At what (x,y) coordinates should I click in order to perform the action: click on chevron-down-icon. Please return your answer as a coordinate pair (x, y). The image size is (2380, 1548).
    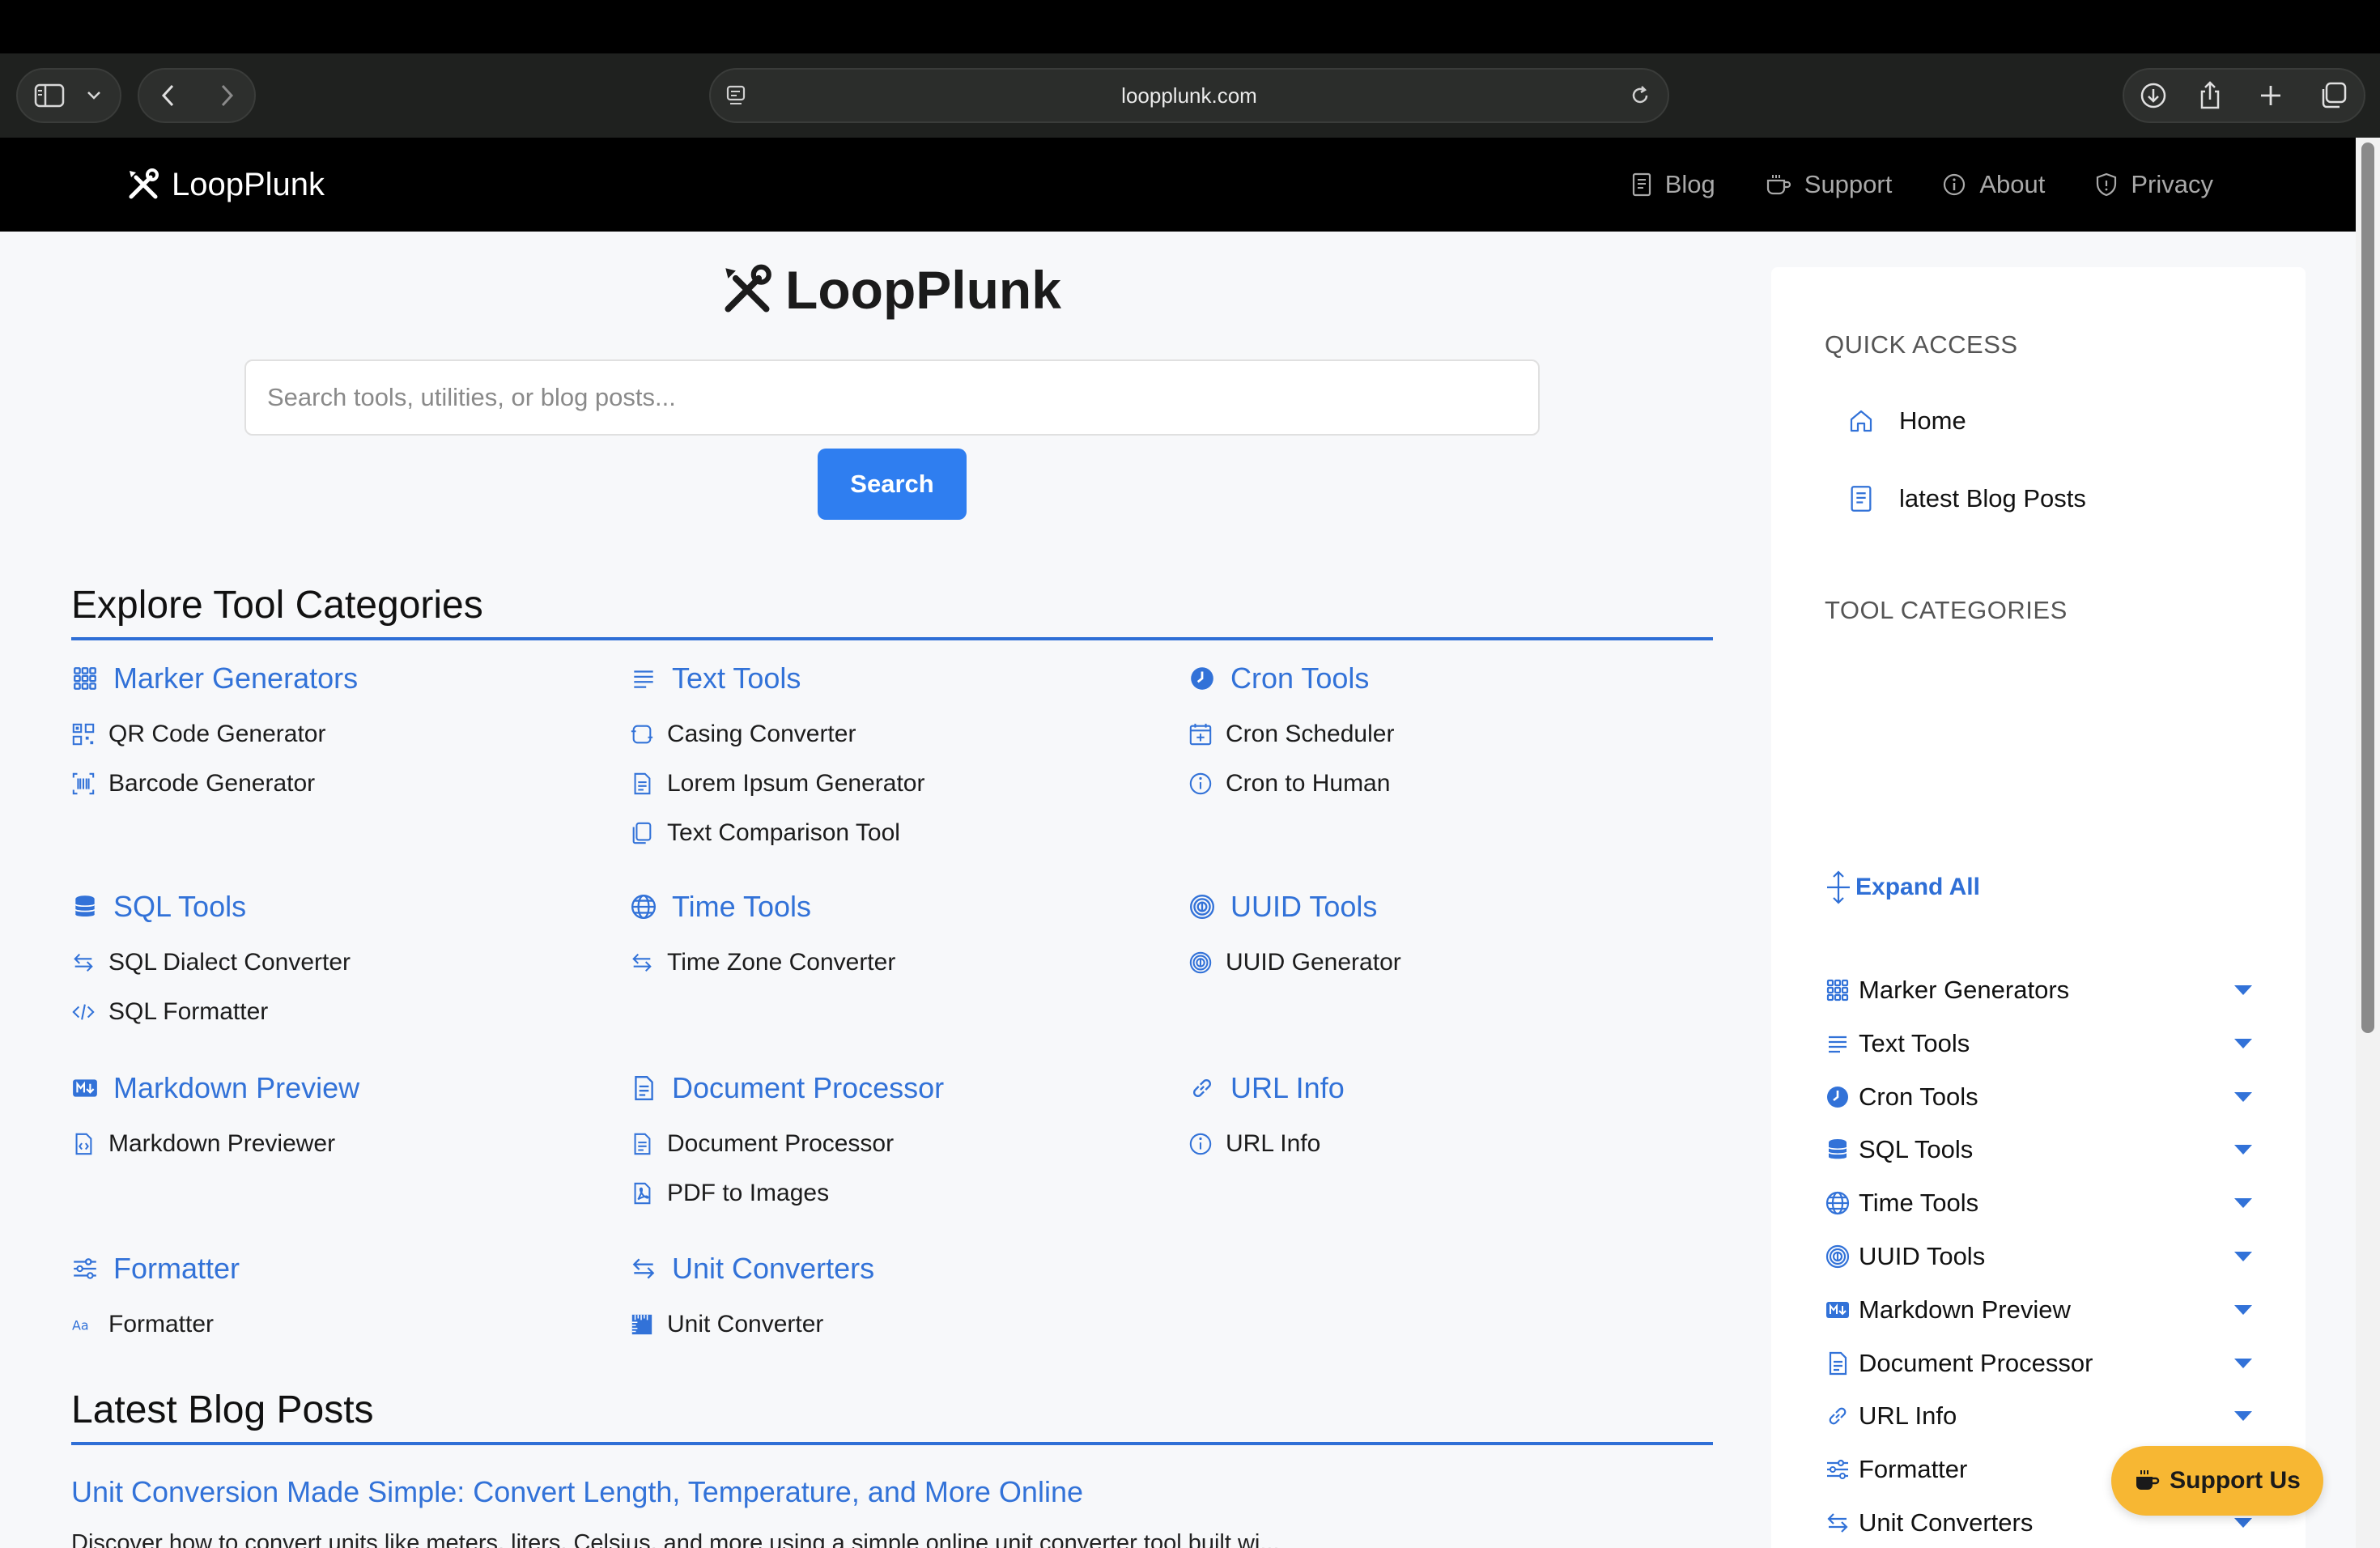
    Looking at the image, I should click on (94, 96).